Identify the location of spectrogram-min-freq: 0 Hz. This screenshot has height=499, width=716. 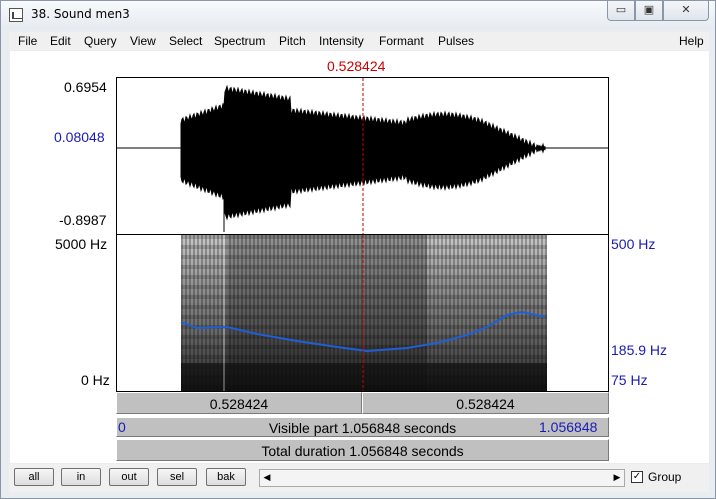
(95, 380).